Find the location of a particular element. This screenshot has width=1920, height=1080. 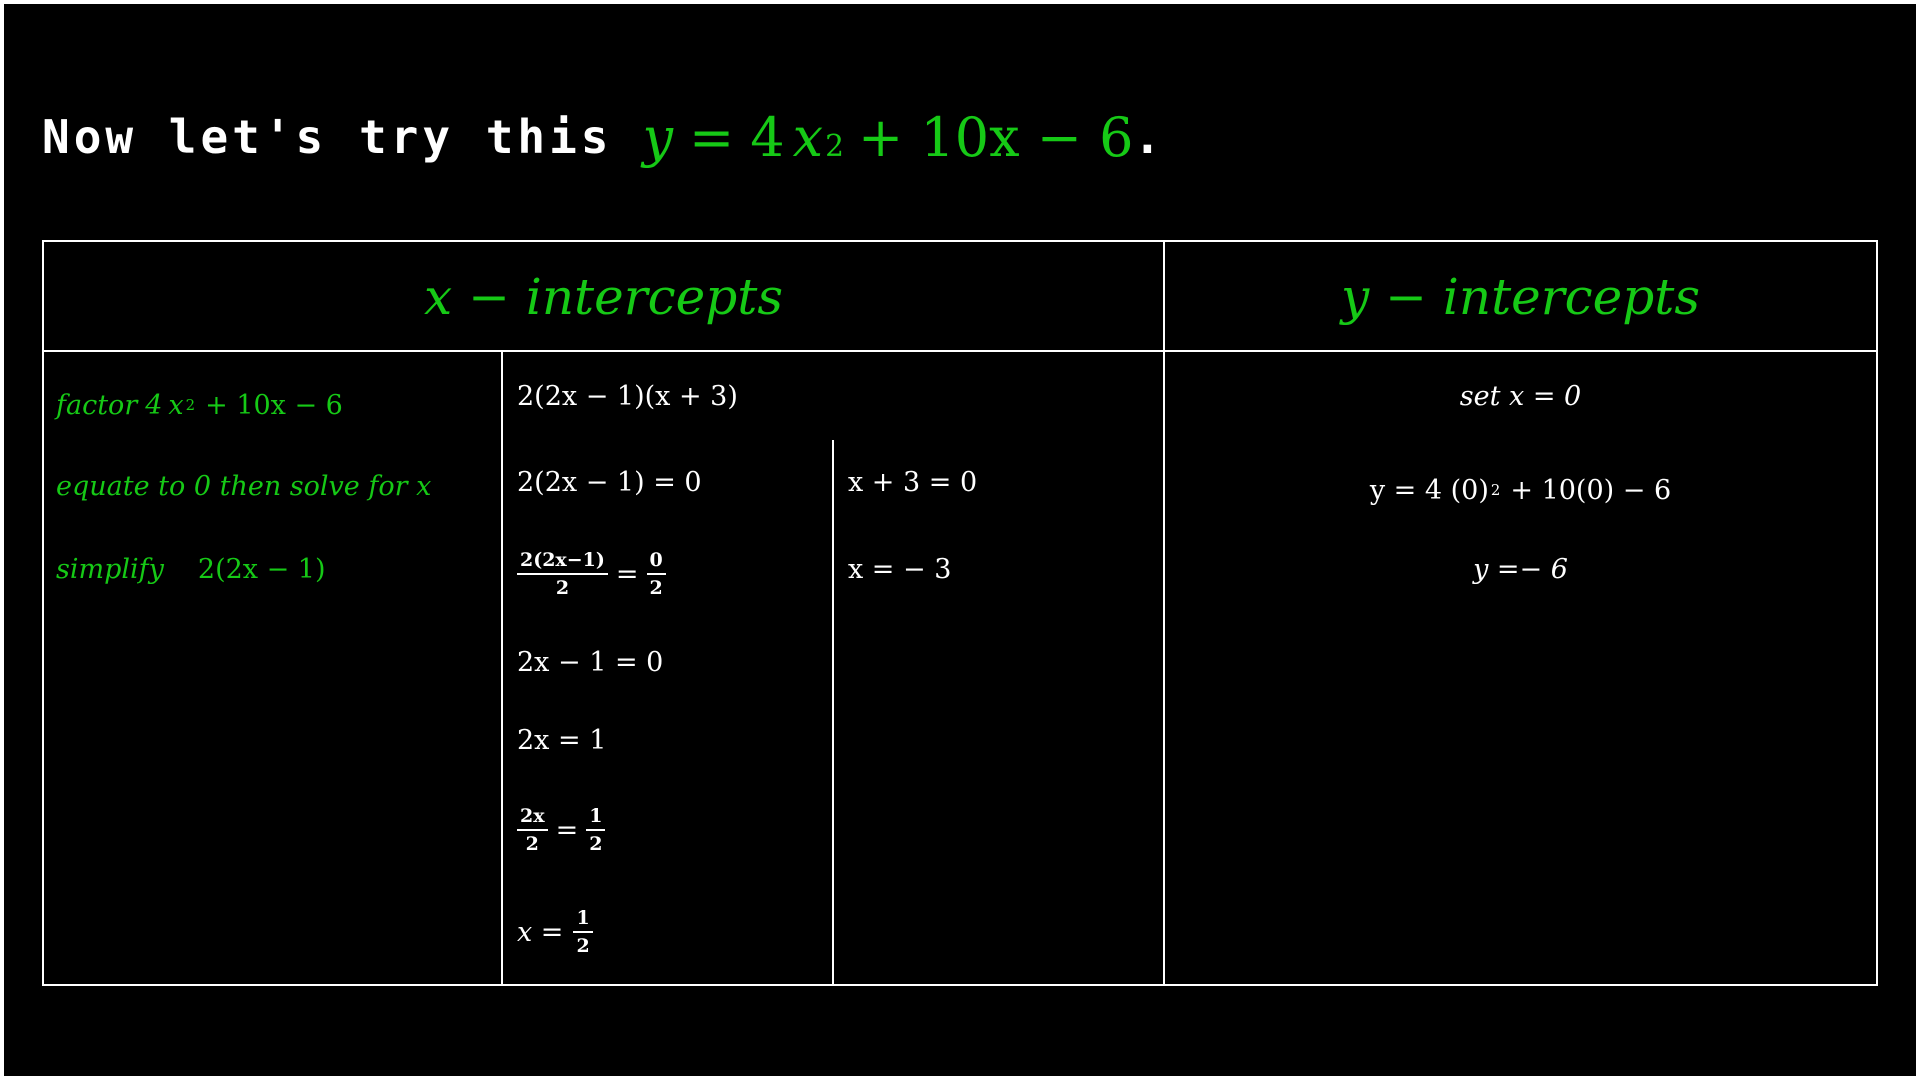

substitution-rest: + 10(0) − 6 is located at coordinates (1591, 490).